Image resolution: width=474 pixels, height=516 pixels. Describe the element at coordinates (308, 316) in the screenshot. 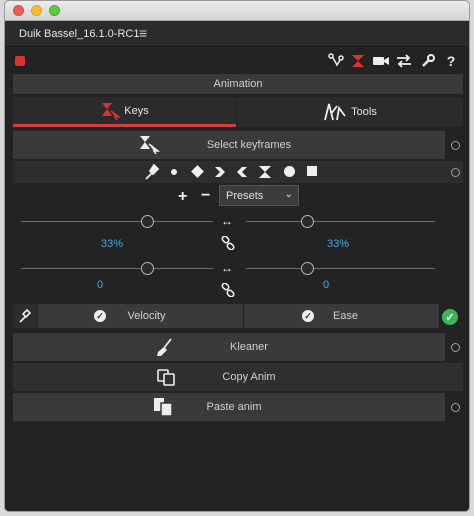

I see `ease-check-icon: ✓` at that location.